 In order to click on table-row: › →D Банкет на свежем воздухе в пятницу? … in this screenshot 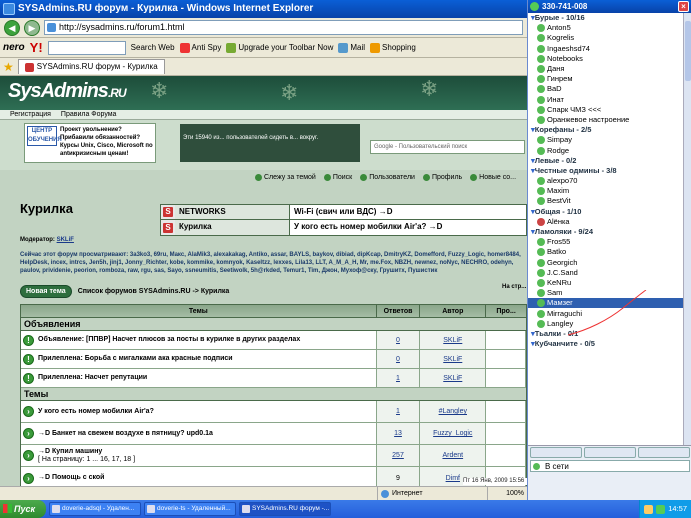, I will do `click(273, 434)`.